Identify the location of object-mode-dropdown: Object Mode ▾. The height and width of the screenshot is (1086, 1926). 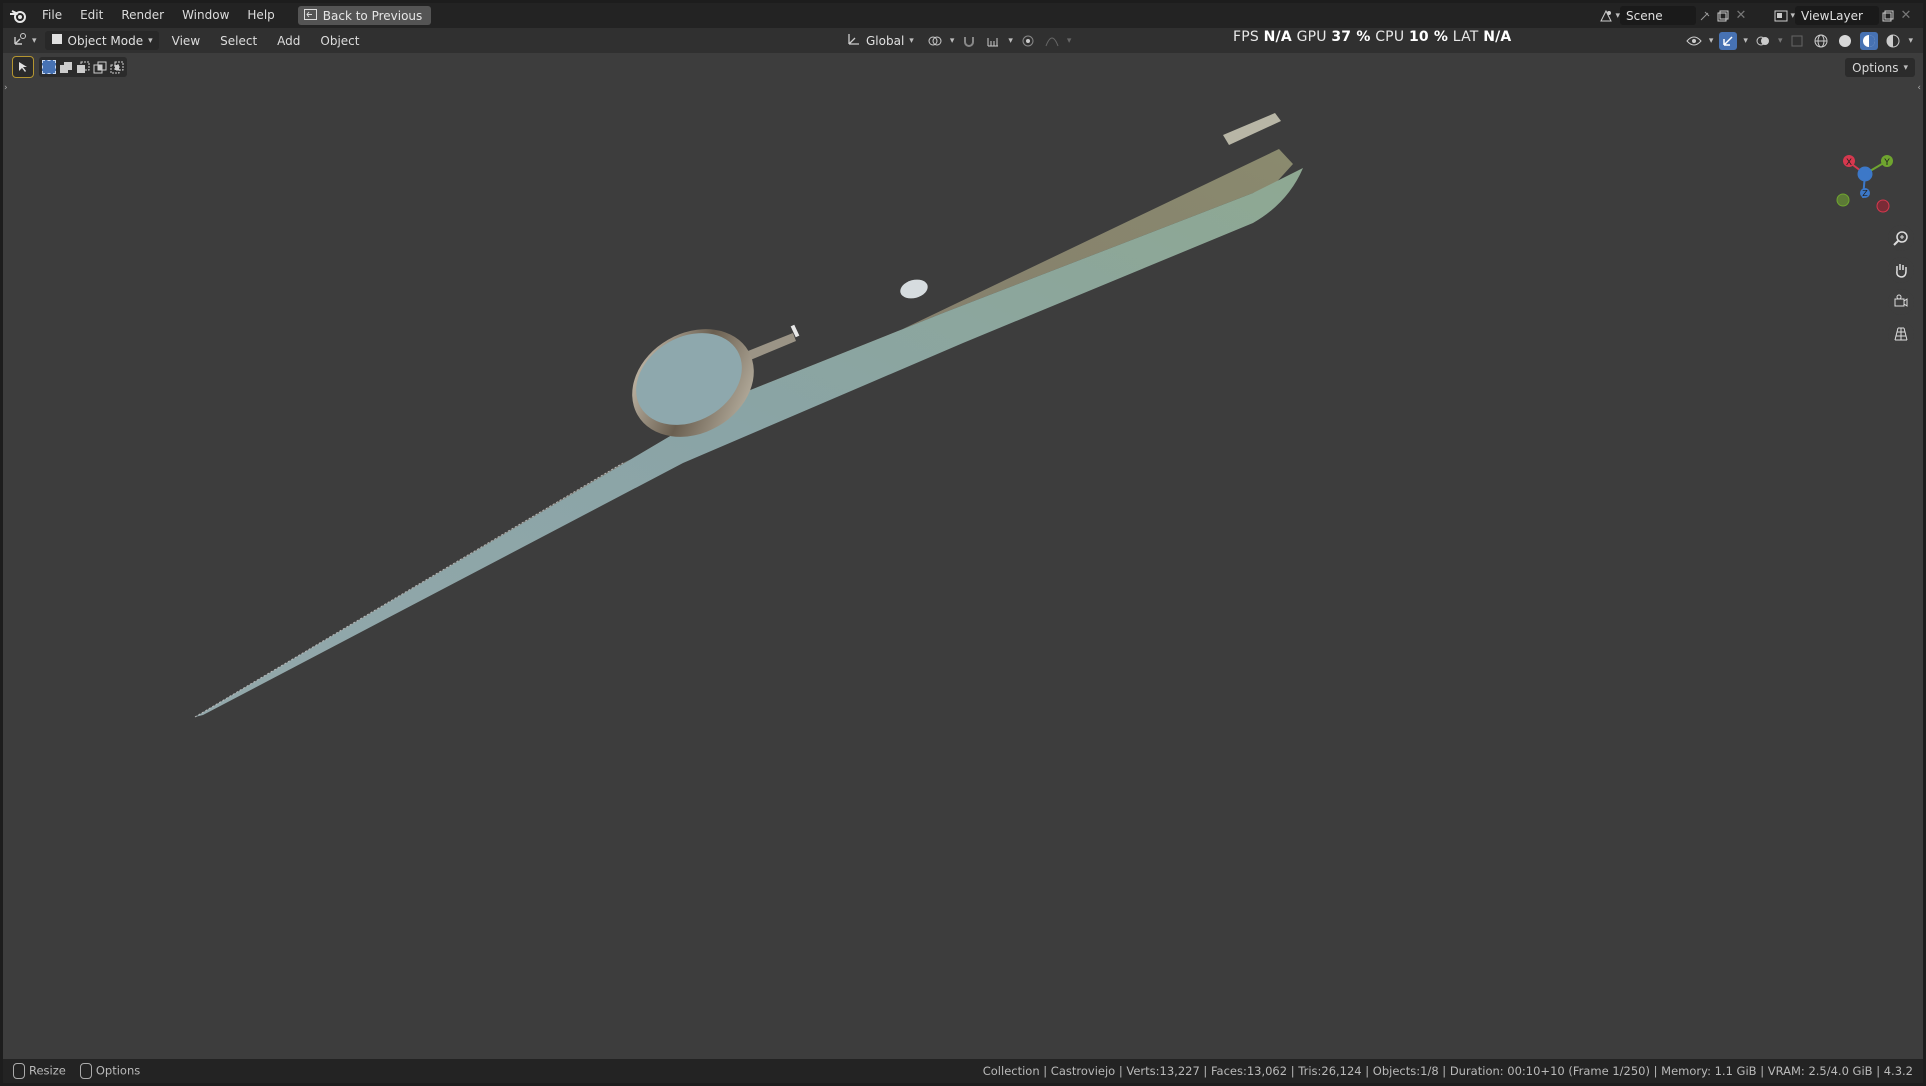
(101, 40).